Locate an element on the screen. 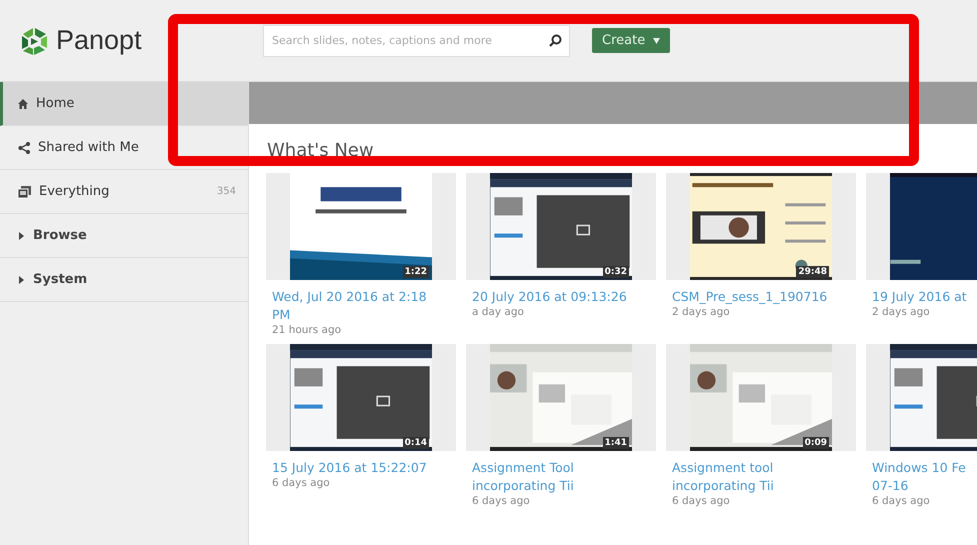  duration-badge: 1:41 is located at coordinates (615, 443).